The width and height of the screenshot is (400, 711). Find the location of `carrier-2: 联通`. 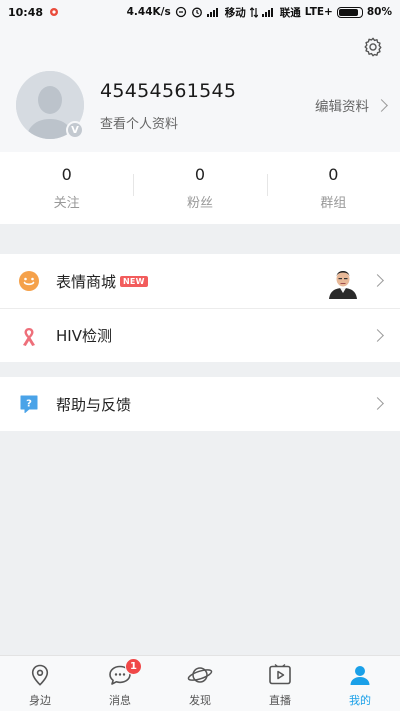

carrier-2: 联通 is located at coordinates (290, 12).